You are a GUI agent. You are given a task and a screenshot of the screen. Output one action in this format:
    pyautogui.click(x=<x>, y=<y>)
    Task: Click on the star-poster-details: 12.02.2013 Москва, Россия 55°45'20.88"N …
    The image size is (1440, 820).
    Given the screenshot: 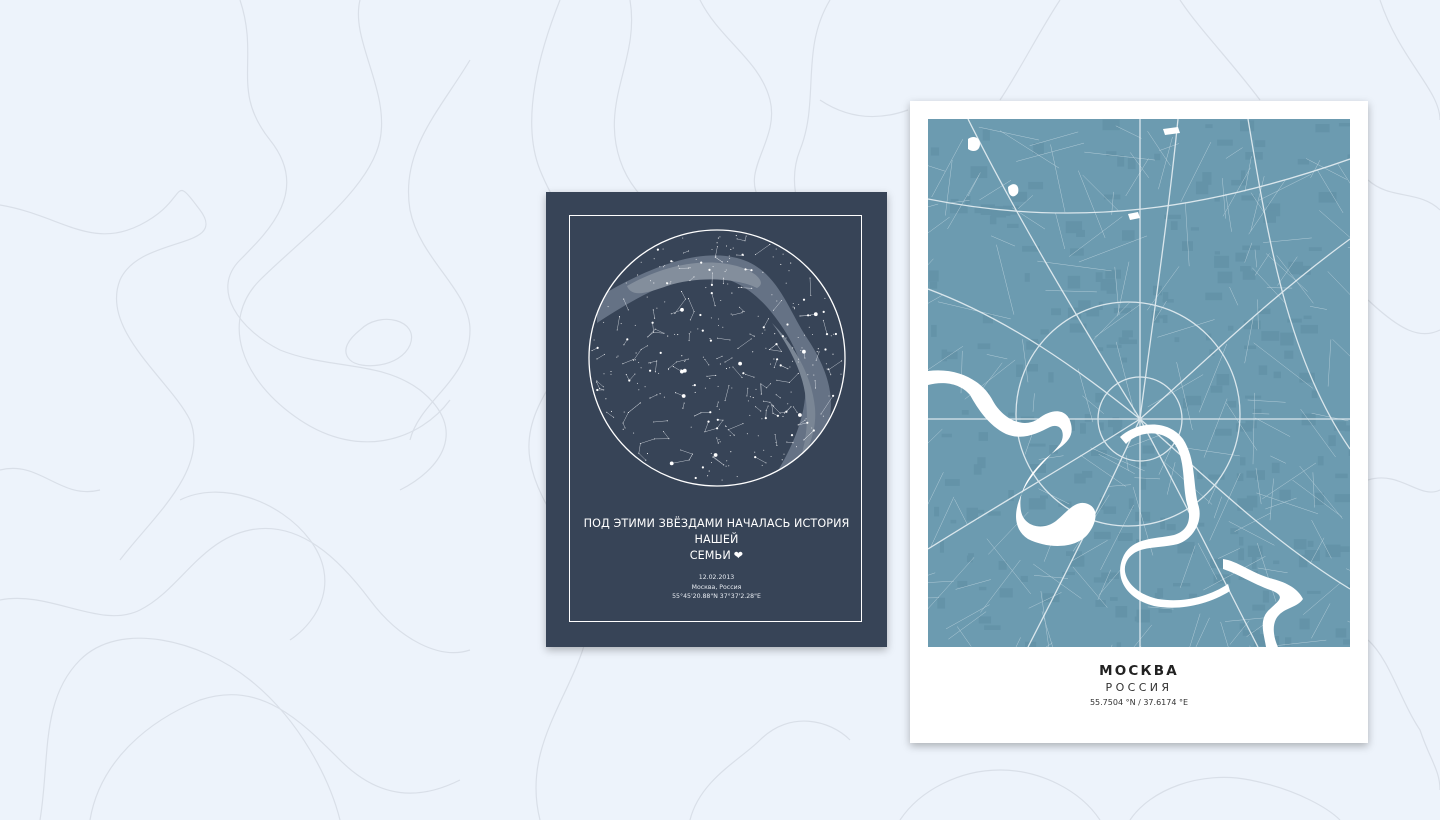 What is the action you would take?
    pyautogui.click(x=716, y=587)
    